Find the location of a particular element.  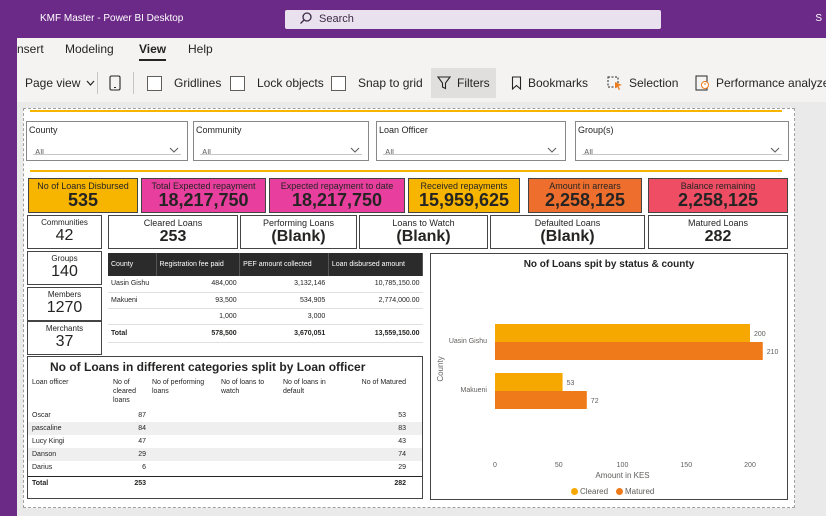

table-cell: Total is located at coordinates (132, 333).